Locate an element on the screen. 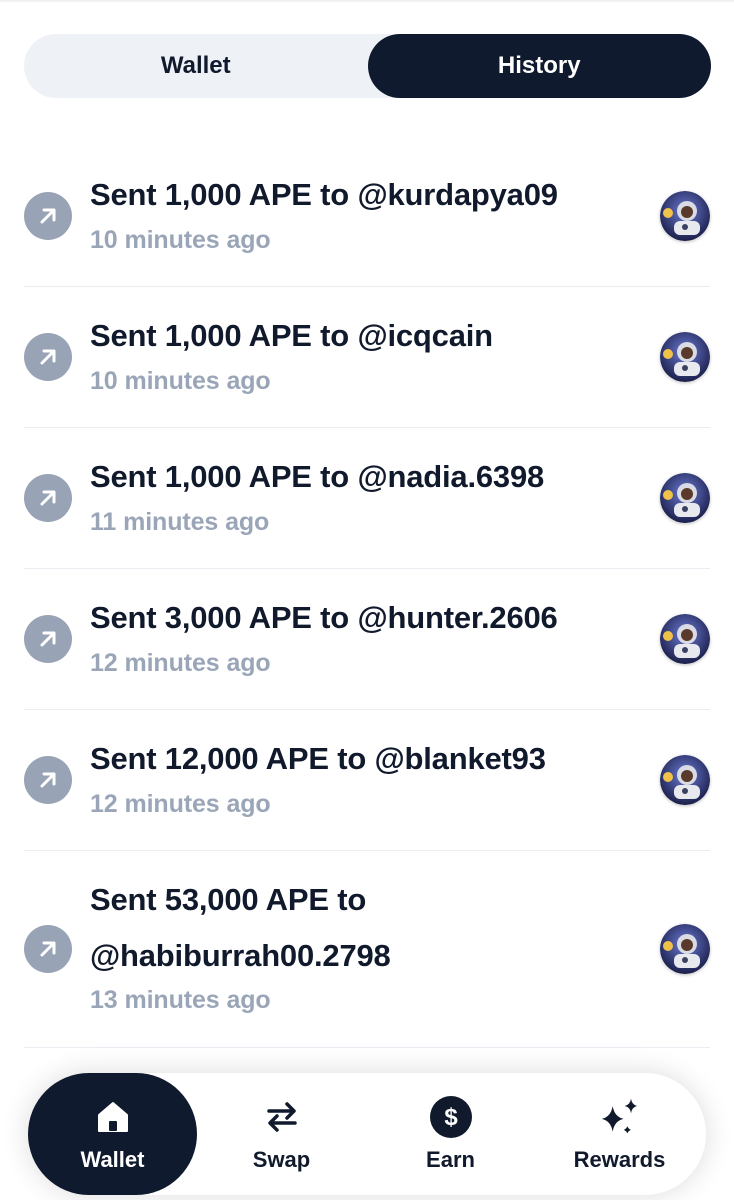  status-bar-edge is located at coordinates (367, 1).